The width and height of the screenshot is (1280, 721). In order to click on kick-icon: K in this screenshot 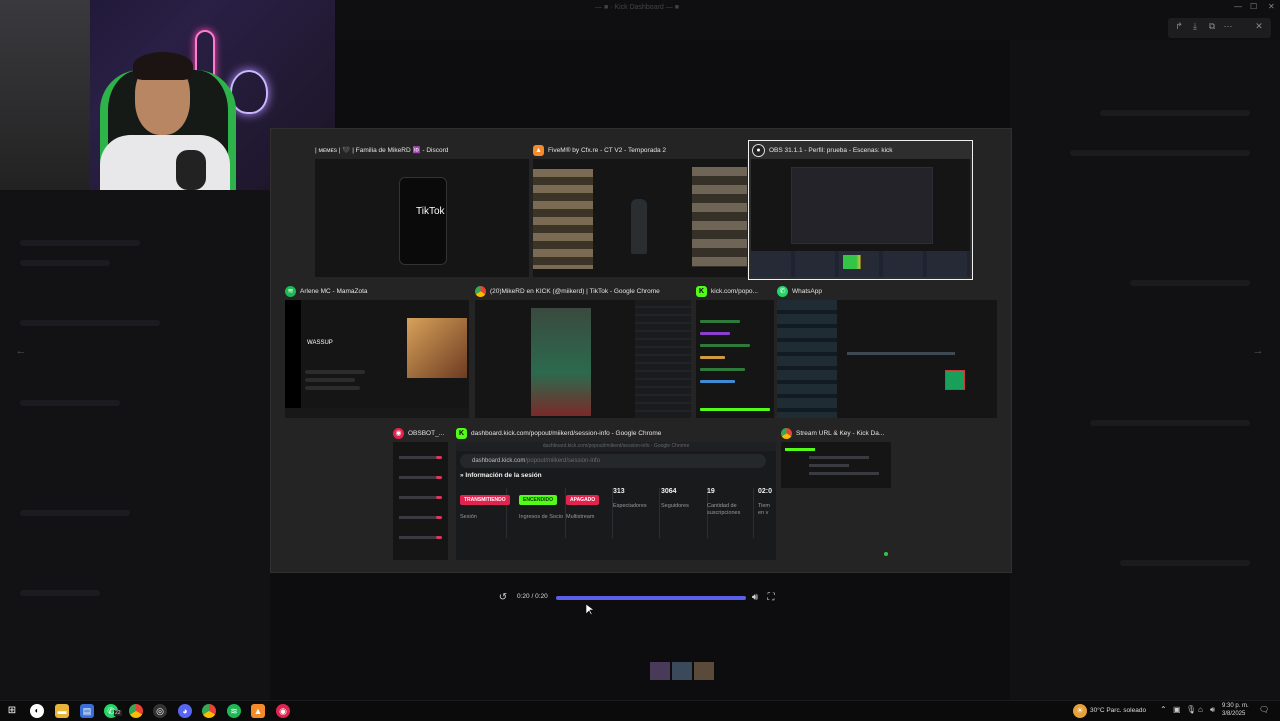, I will do `click(701, 291)`.